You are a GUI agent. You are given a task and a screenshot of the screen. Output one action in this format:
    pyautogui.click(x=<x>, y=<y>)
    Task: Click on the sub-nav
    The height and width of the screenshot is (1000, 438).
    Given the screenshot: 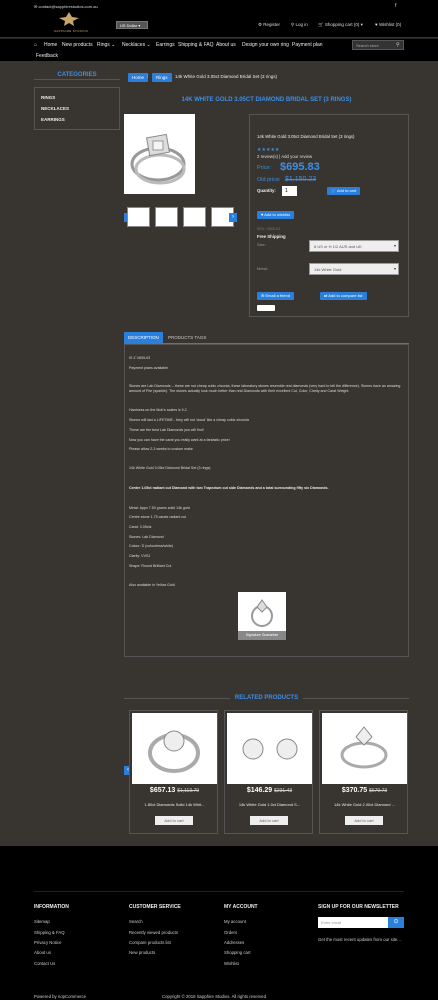 What is the action you would take?
    pyautogui.click(x=219, y=56)
    